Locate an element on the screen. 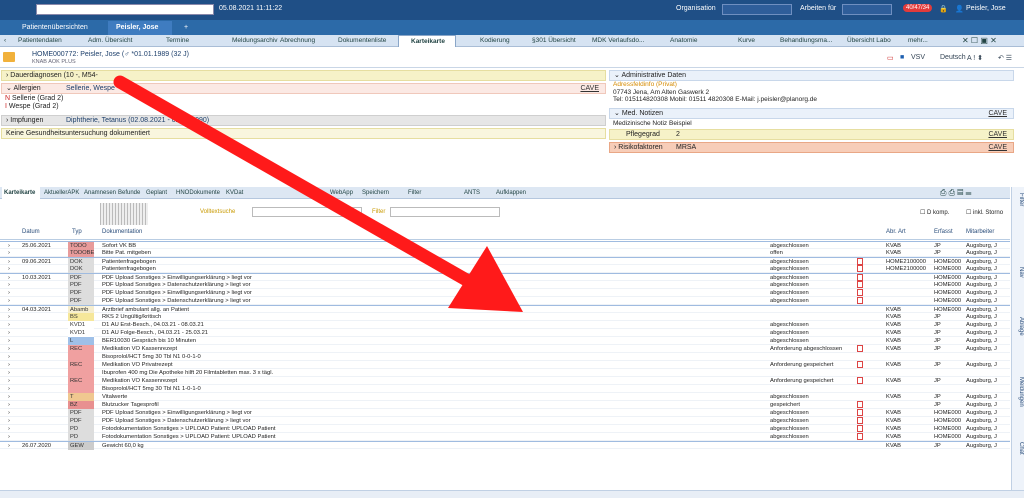  collapse-icon: ⌄ is located at coordinates (618, 113).